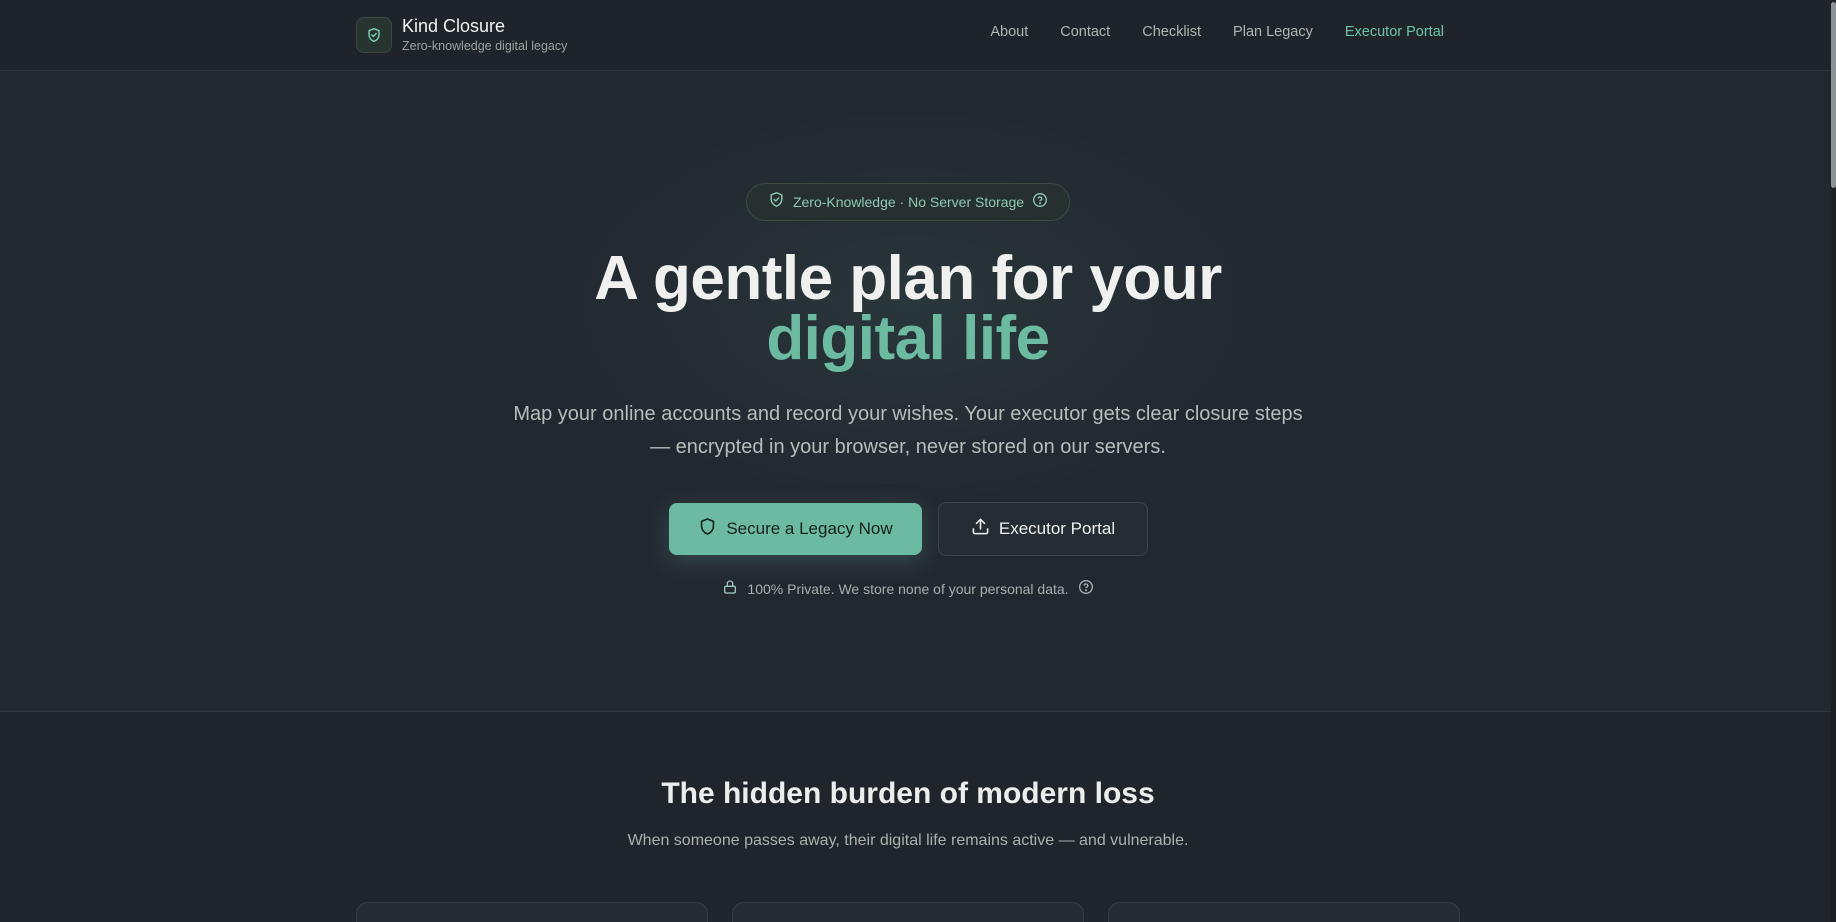  Describe the element at coordinates (1273, 32) in the screenshot. I see `nav-plan-legacy: Plan Legacy` at that location.